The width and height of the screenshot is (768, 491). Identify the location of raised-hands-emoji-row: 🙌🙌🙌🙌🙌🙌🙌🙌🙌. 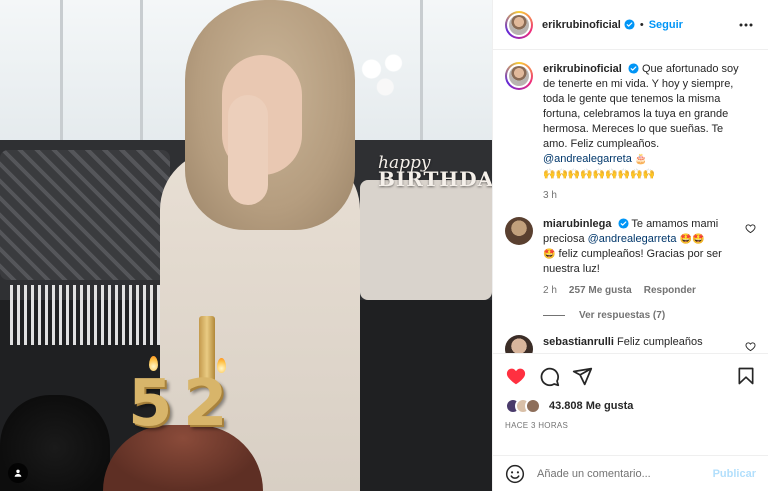
(599, 174).